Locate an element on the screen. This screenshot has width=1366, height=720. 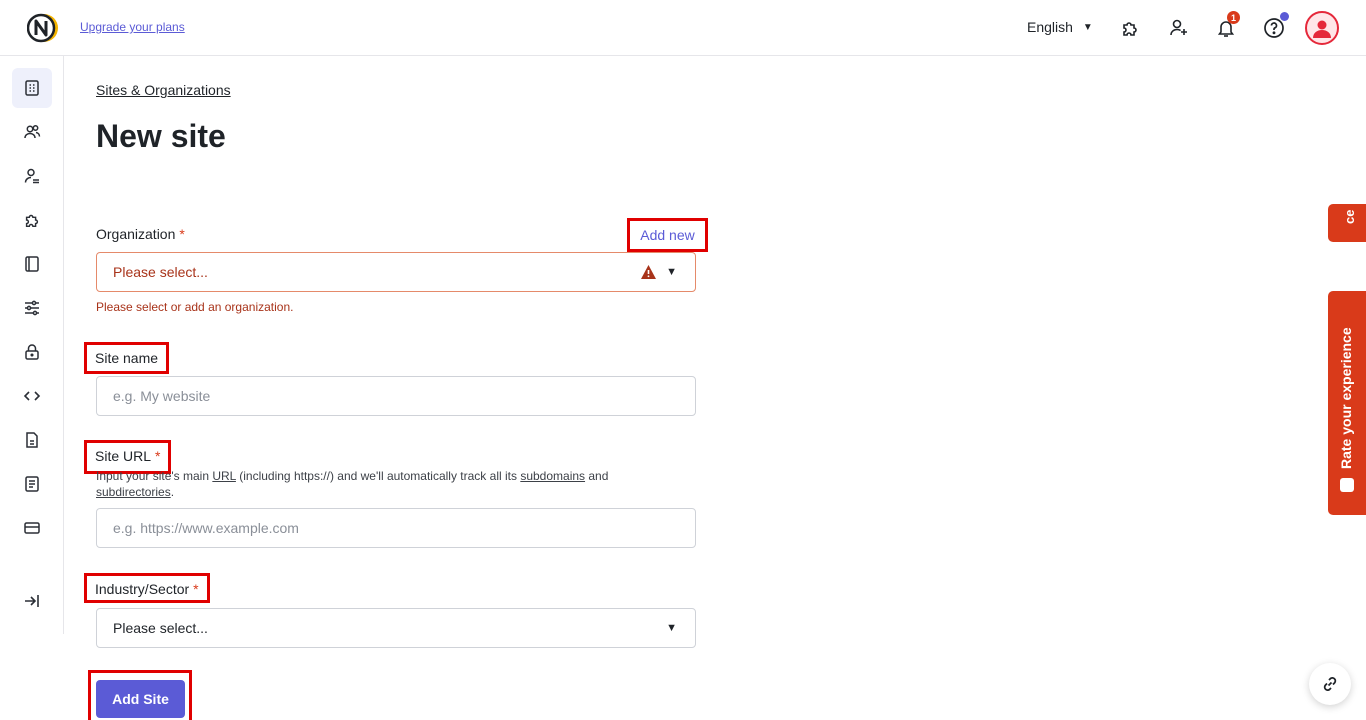
collapse-icon is located at coordinates (32, 601).